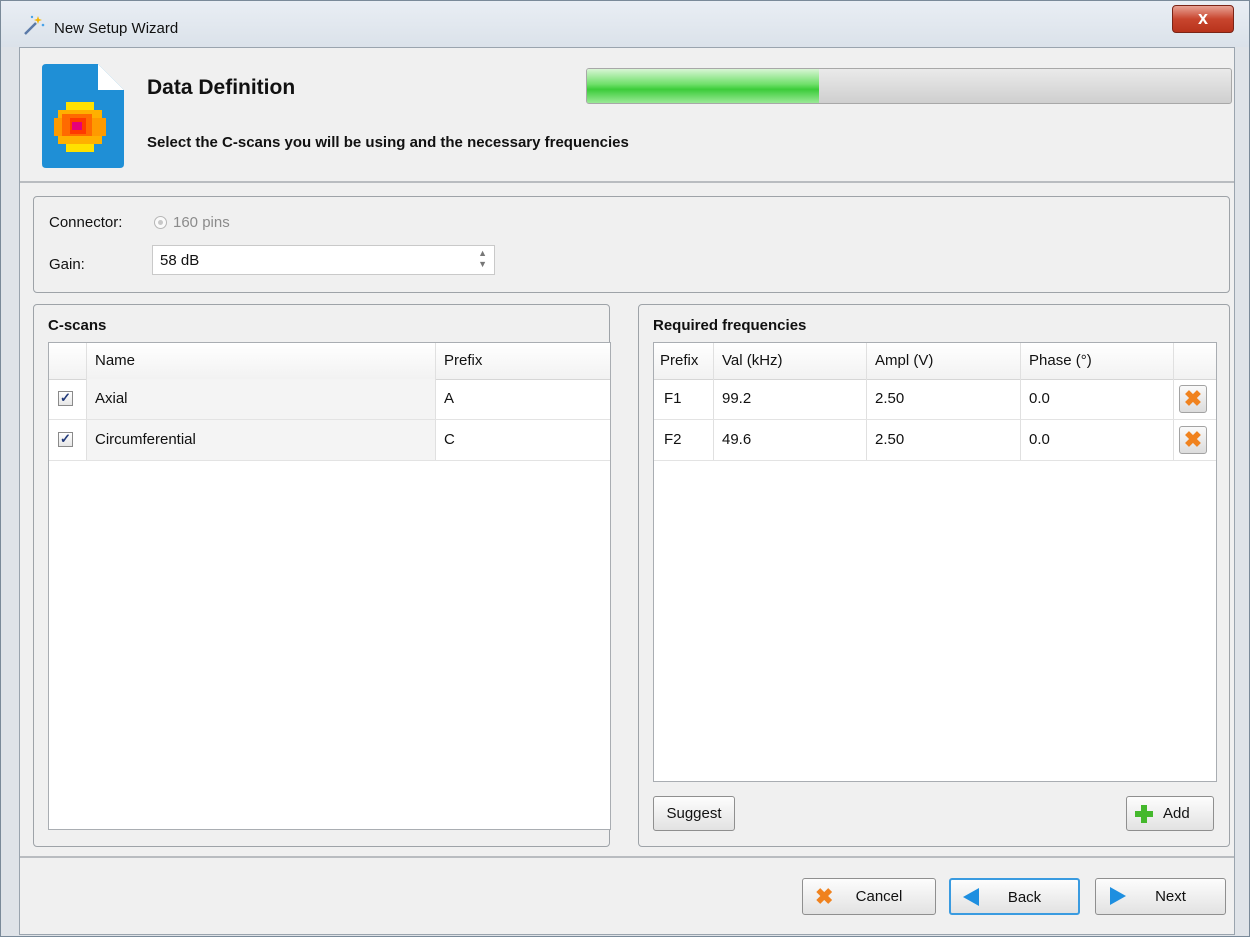  What do you see at coordinates (944, 361) in the screenshot?
I see `column-header-ampl: Ampl (V)` at bounding box center [944, 361].